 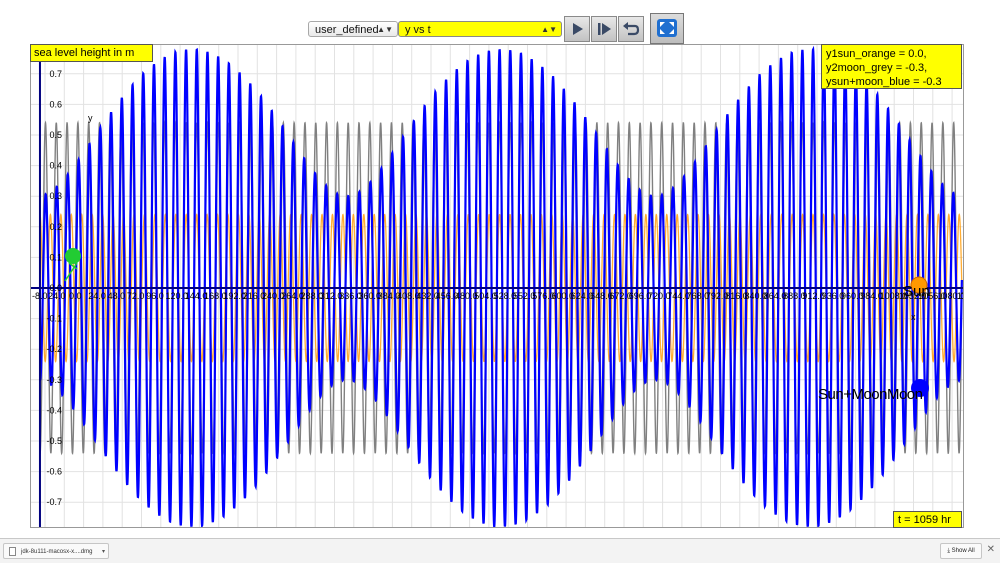 I want to click on play-button, so click(x=577, y=29).